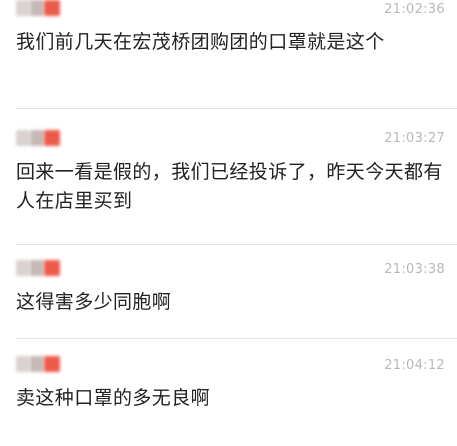 Image resolution: width=457 pixels, height=446 pixels. I want to click on message-timestamp: 21:03:27, so click(414, 138).